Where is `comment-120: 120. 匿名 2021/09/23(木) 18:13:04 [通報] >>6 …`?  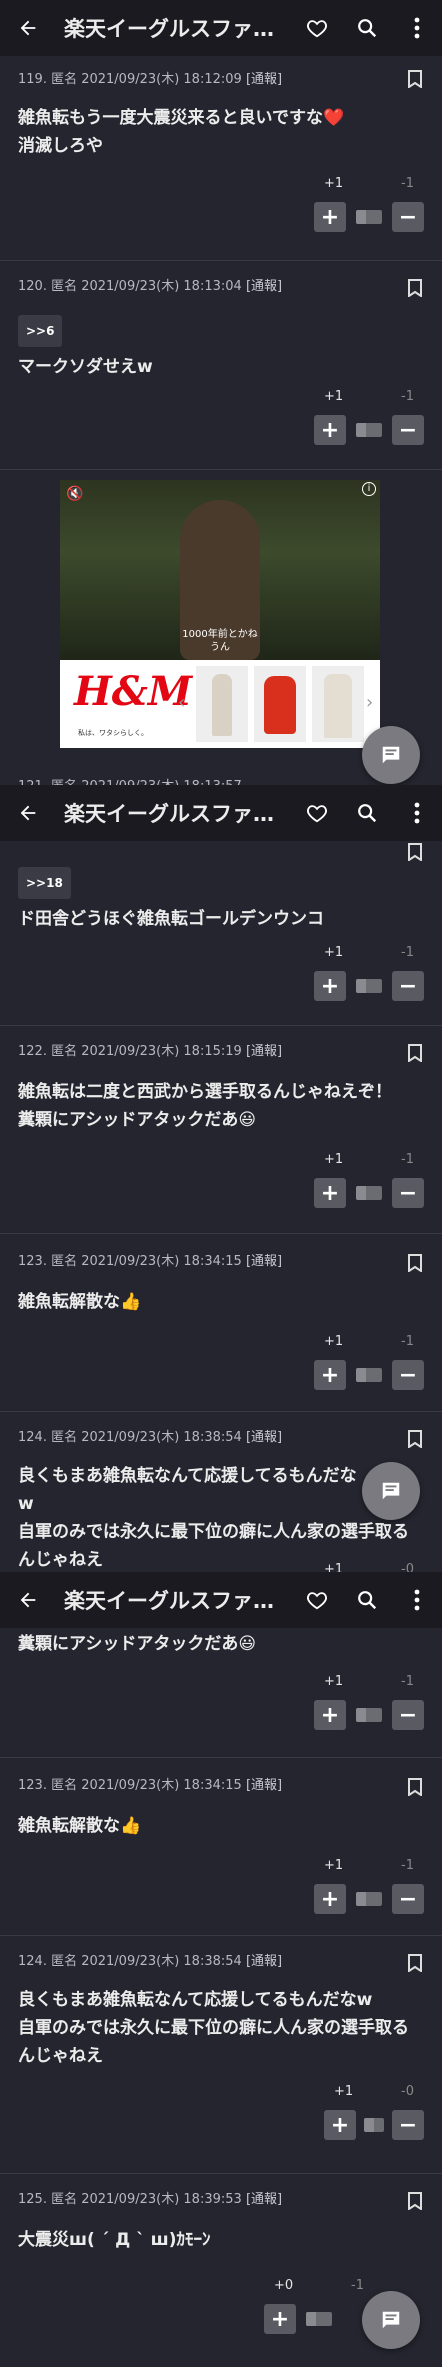 comment-120: 120. 匿名 2021/09/23(木) 18:13:04 [通報] >>6 … is located at coordinates (221, 365).